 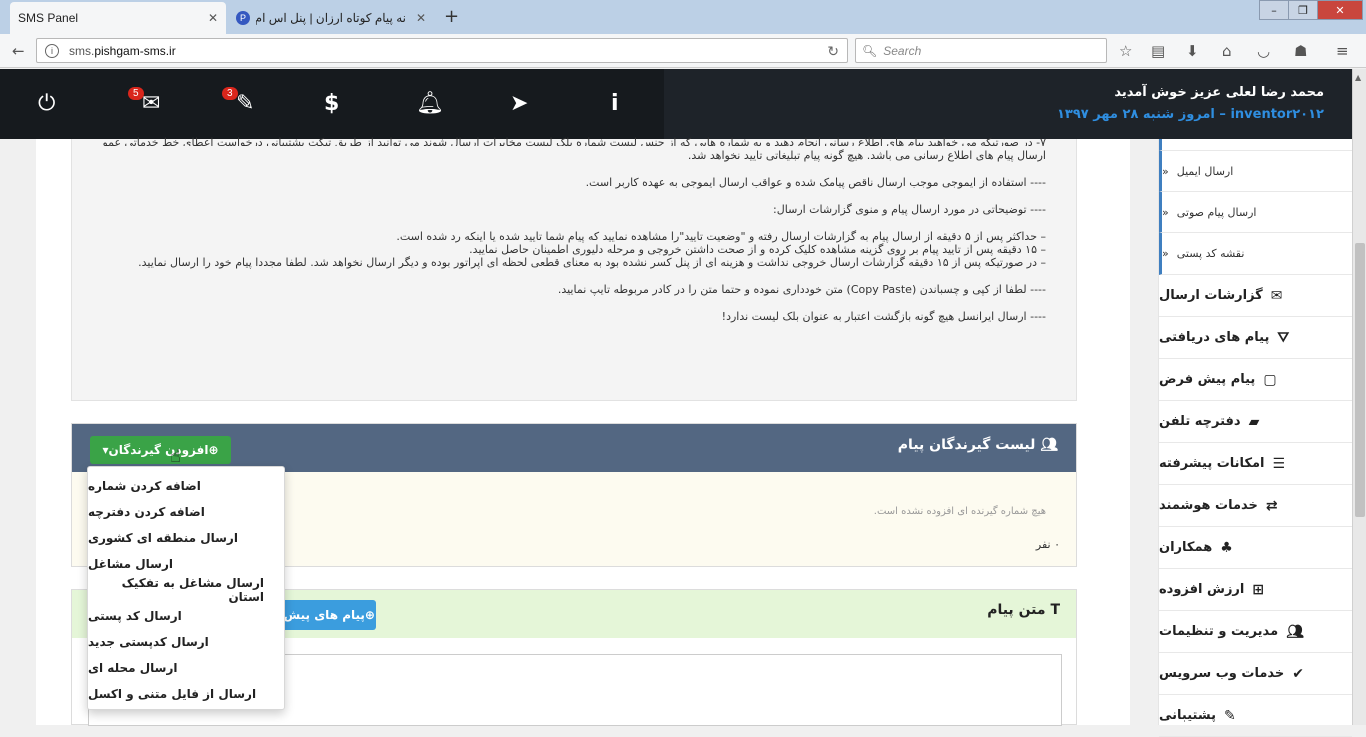 I want to click on extension-icon: ☗, so click(x=1300, y=51).